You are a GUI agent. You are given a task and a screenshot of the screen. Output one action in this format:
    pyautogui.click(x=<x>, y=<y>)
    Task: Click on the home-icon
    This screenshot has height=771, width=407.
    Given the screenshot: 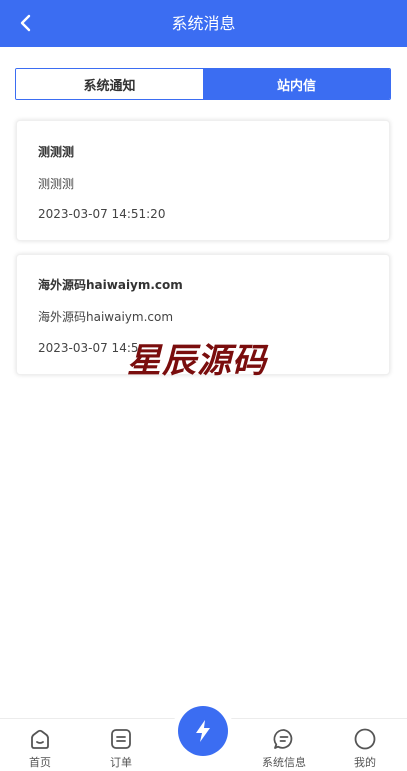 What is the action you would take?
    pyautogui.click(x=40, y=739)
    